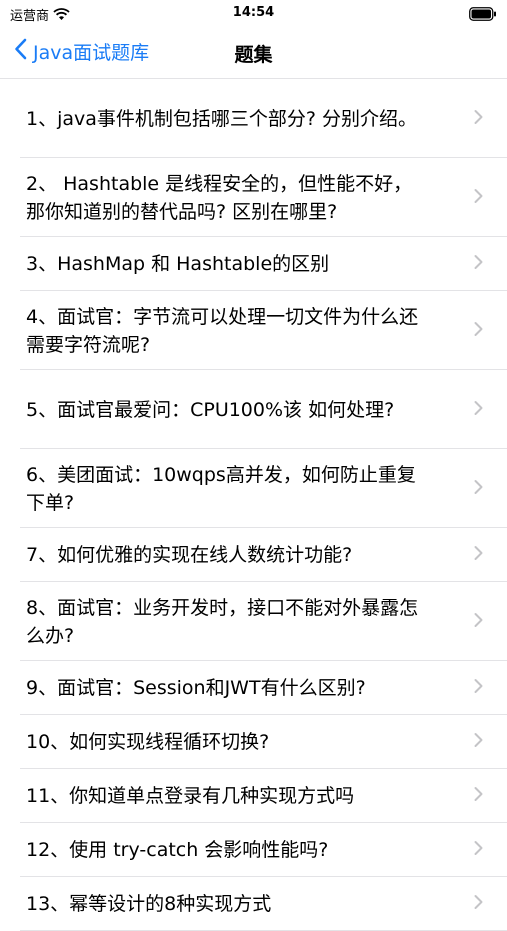  What do you see at coordinates (483, 15) in the screenshot?
I see `battery-icon` at bounding box center [483, 15].